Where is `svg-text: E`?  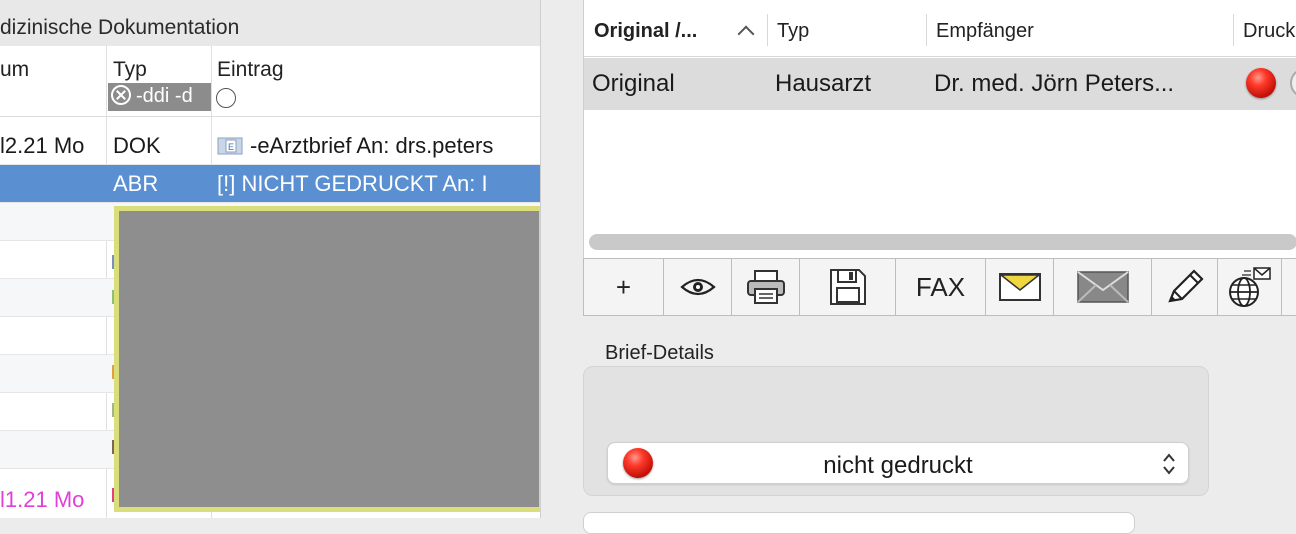
svg-text: E is located at coordinates (231, 147).